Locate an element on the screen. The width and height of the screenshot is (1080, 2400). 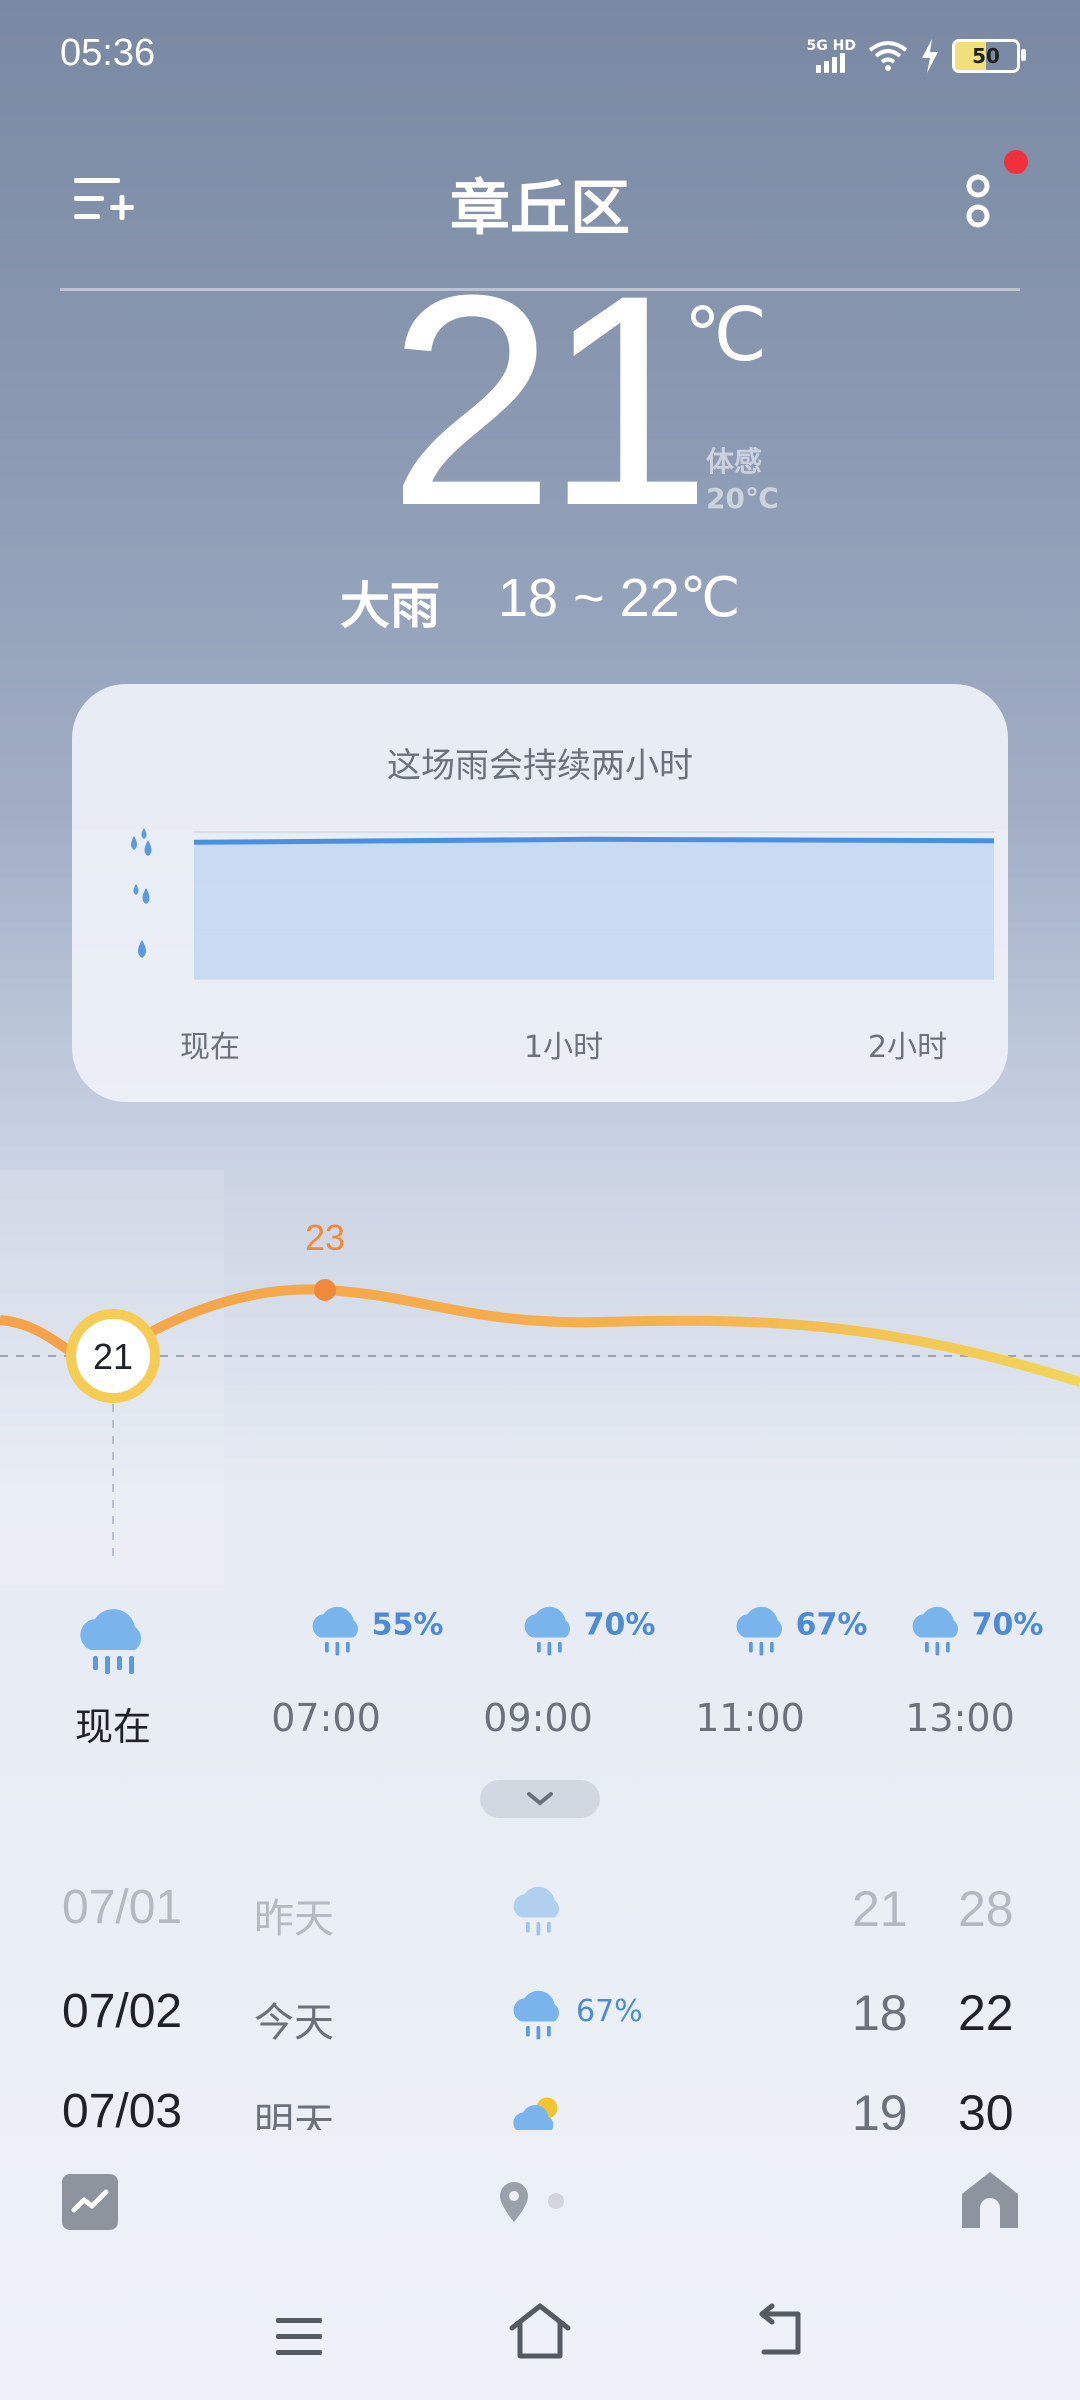
home-city-icon is located at coordinates (990, 2200).